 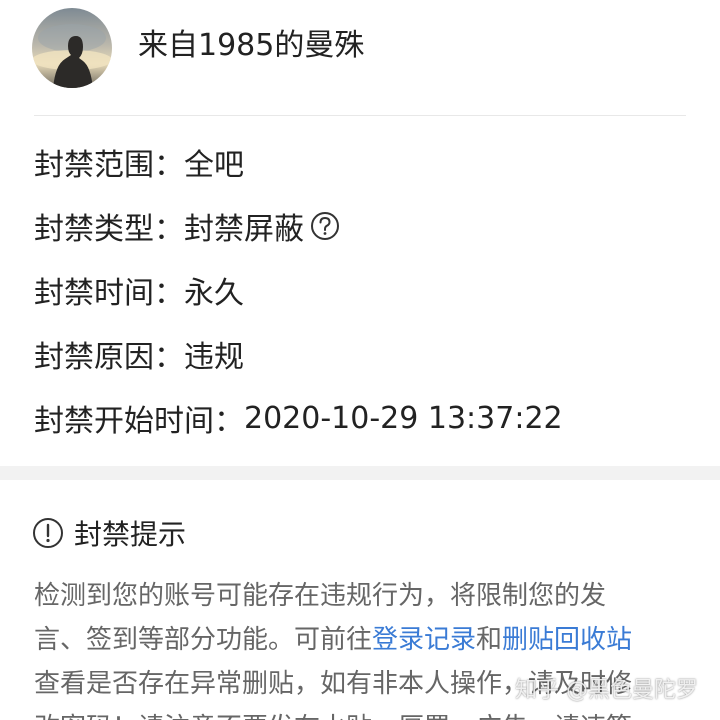 What do you see at coordinates (244, 229) in the screenshot?
I see `ban-type-value: 封禁屏蔽` at bounding box center [244, 229].